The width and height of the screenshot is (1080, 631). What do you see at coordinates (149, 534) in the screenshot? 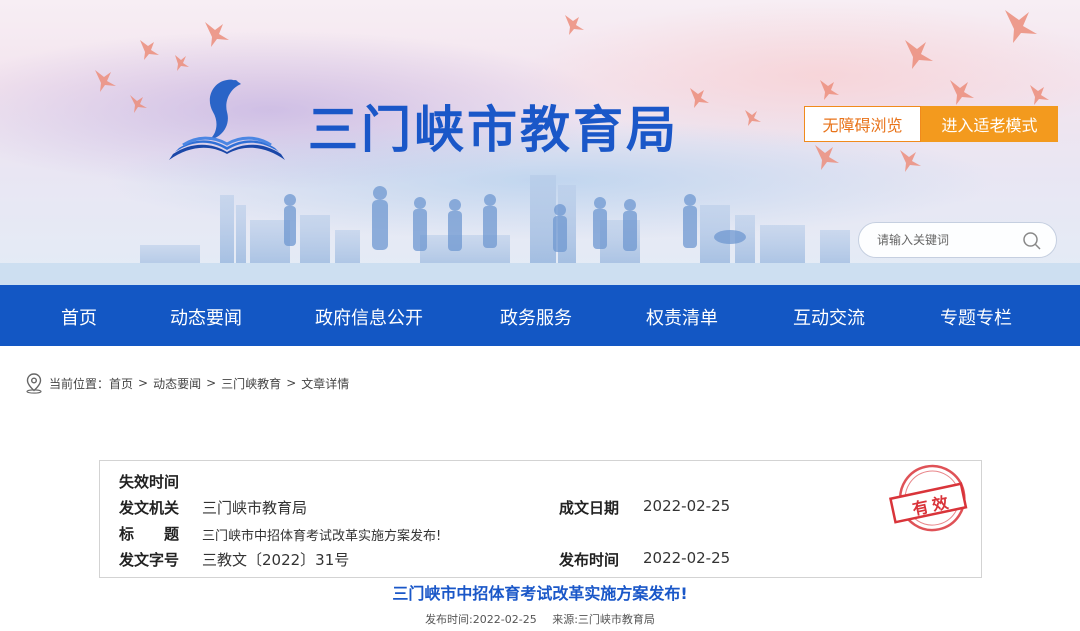
I see `title-label: 标 题` at bounding box center [149, 534].